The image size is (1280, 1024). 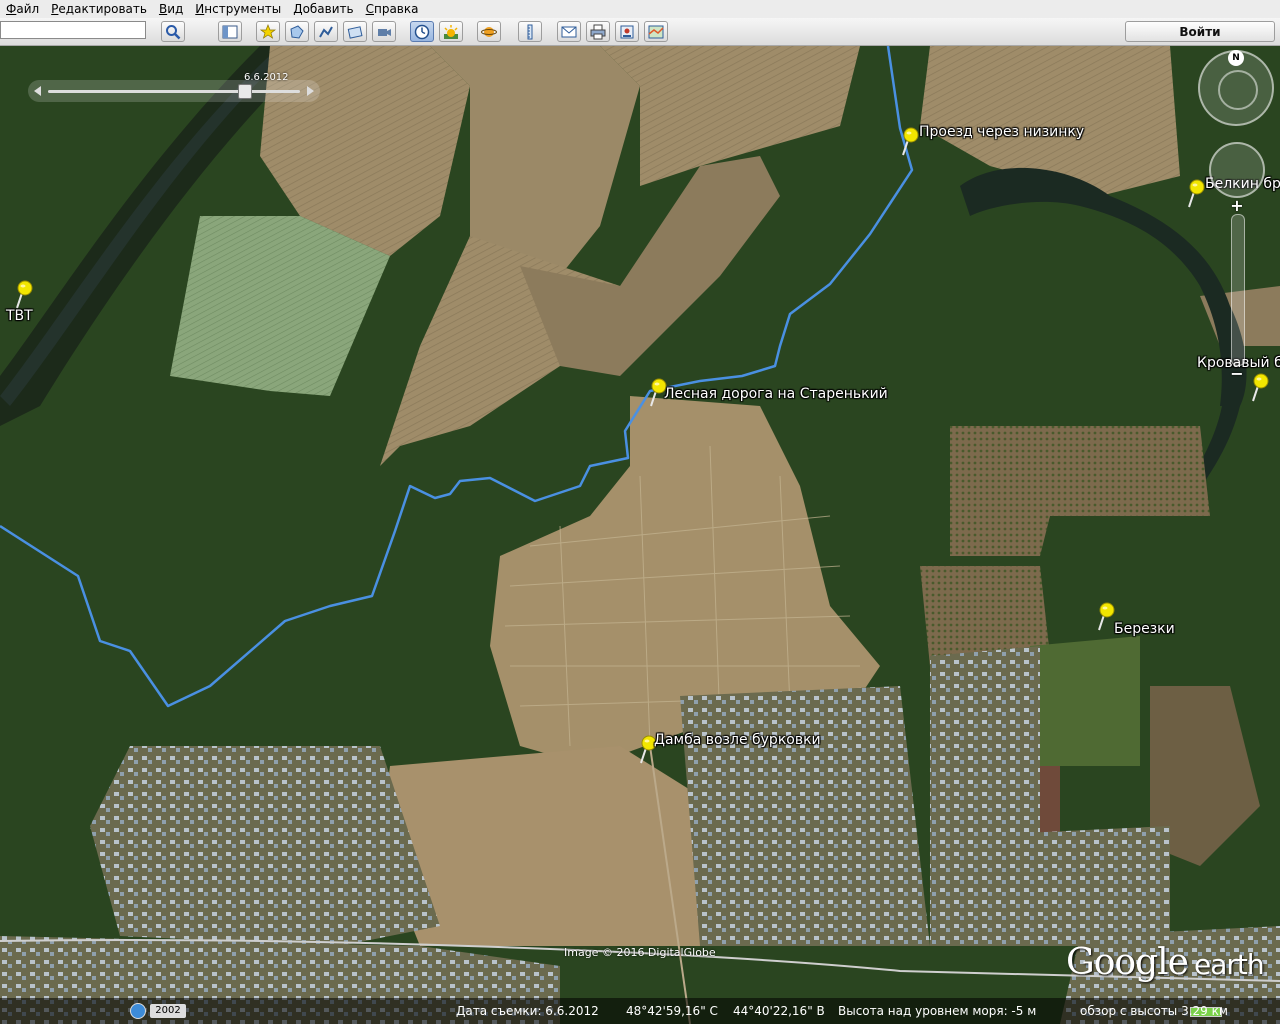 What do you see at coordinates (37, 91) in the screenshot?
I see `time-back-icon` at bounding box center [37, 91].